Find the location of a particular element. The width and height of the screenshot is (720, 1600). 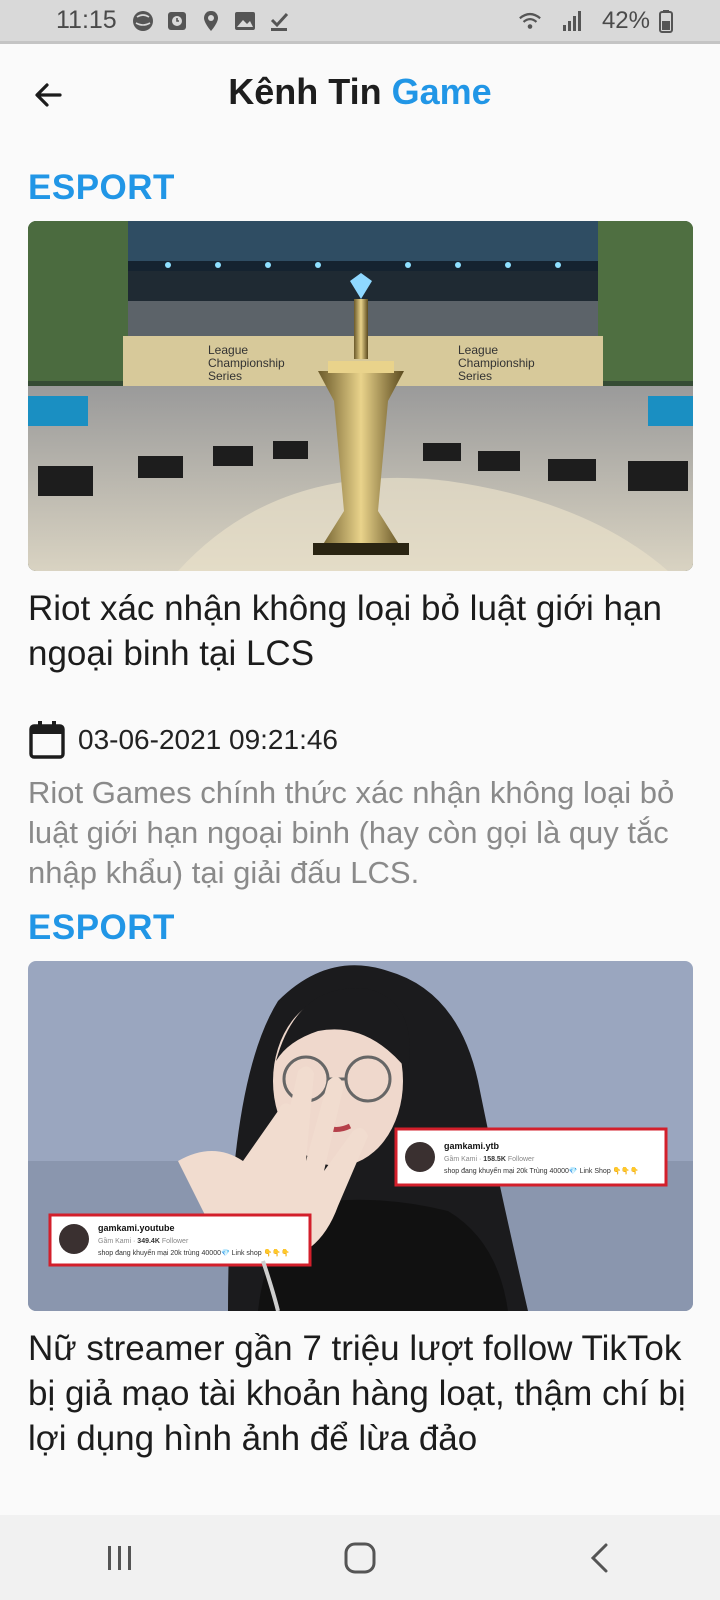

status-bar: 11:15 42% is located at coordinates (360, 22).